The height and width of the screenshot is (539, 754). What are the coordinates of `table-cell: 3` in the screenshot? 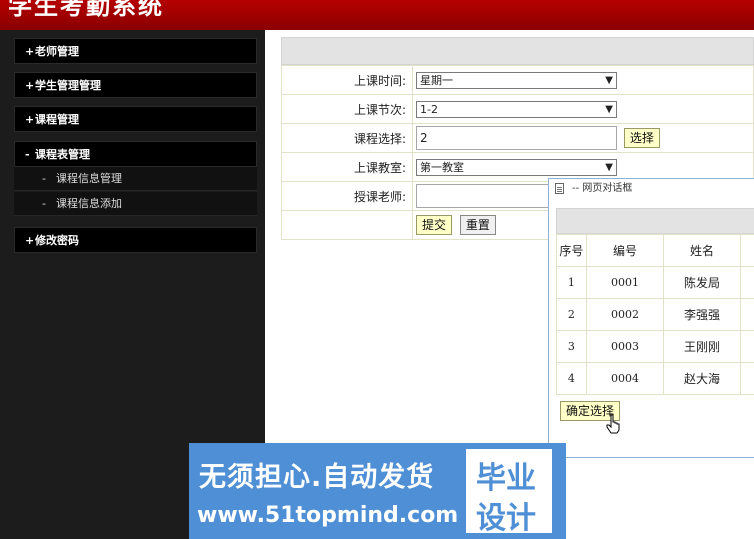 It's located at (571, 346).